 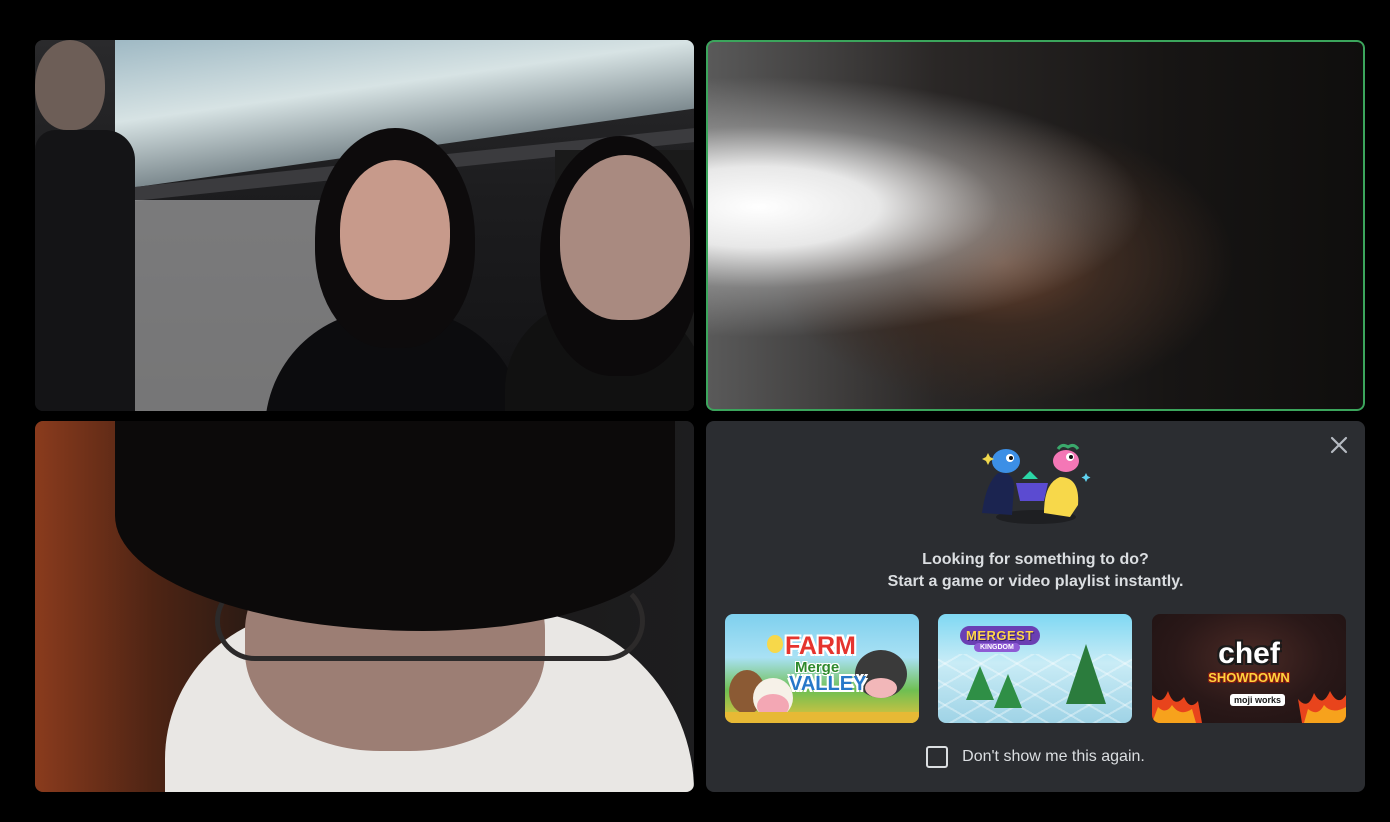 What do you see at coordinates (1035, 668) in the screenshot?
I see `game-card-mergest-kingdom: MERGEST KINGDOM` at bounding box center [1035, 668].